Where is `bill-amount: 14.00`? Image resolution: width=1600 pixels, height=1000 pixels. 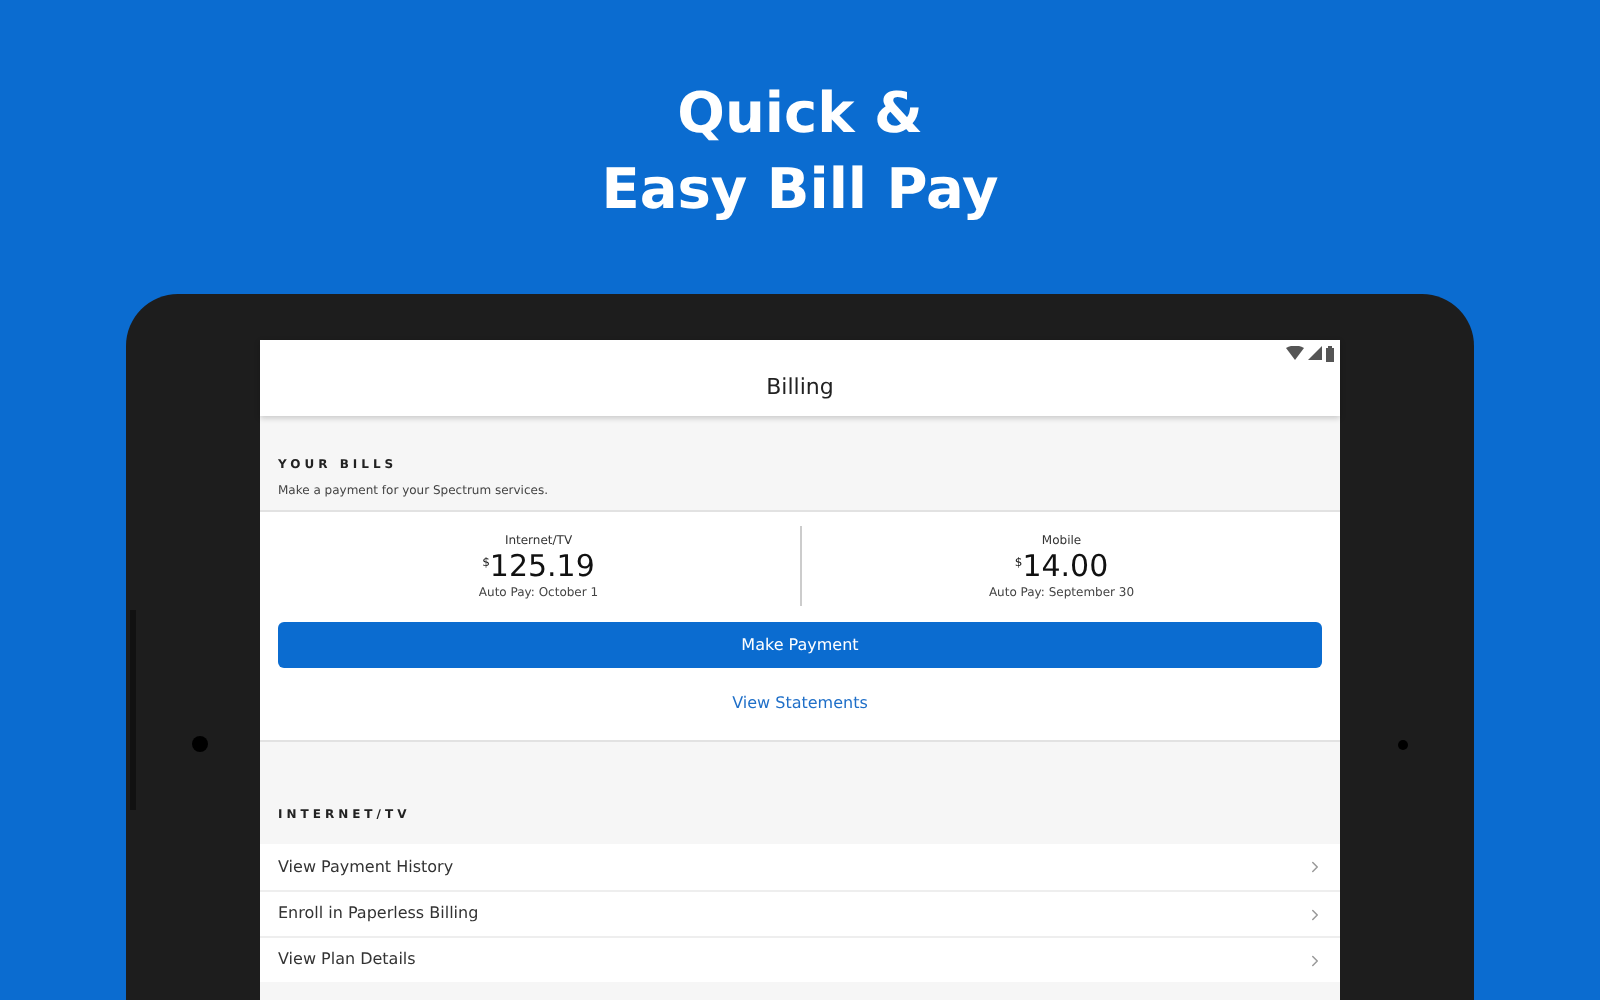
bill-amount: 14.00 is located at coordinates (1065, 566).